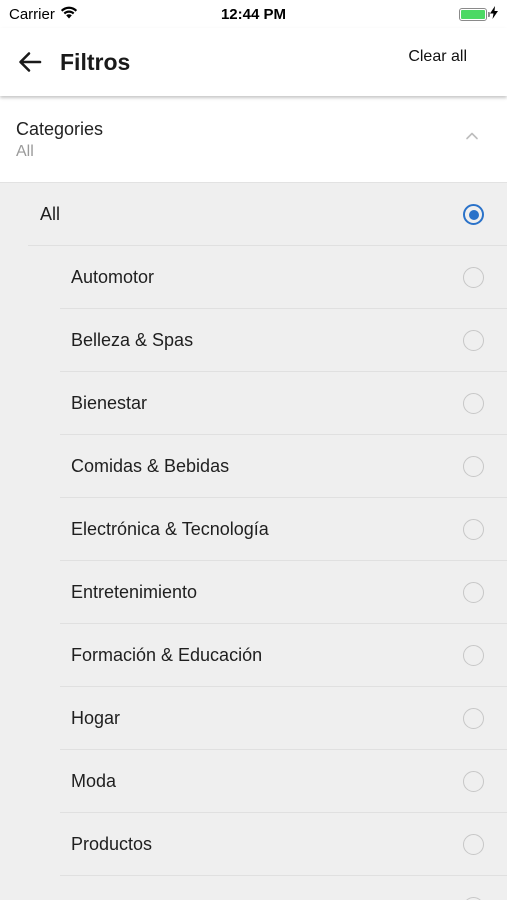  What do you see at coordinates (170, 529) in the screenshot?
I see `category-option-label: Electrónica & Tecnología` at bounding box center [170, 529].